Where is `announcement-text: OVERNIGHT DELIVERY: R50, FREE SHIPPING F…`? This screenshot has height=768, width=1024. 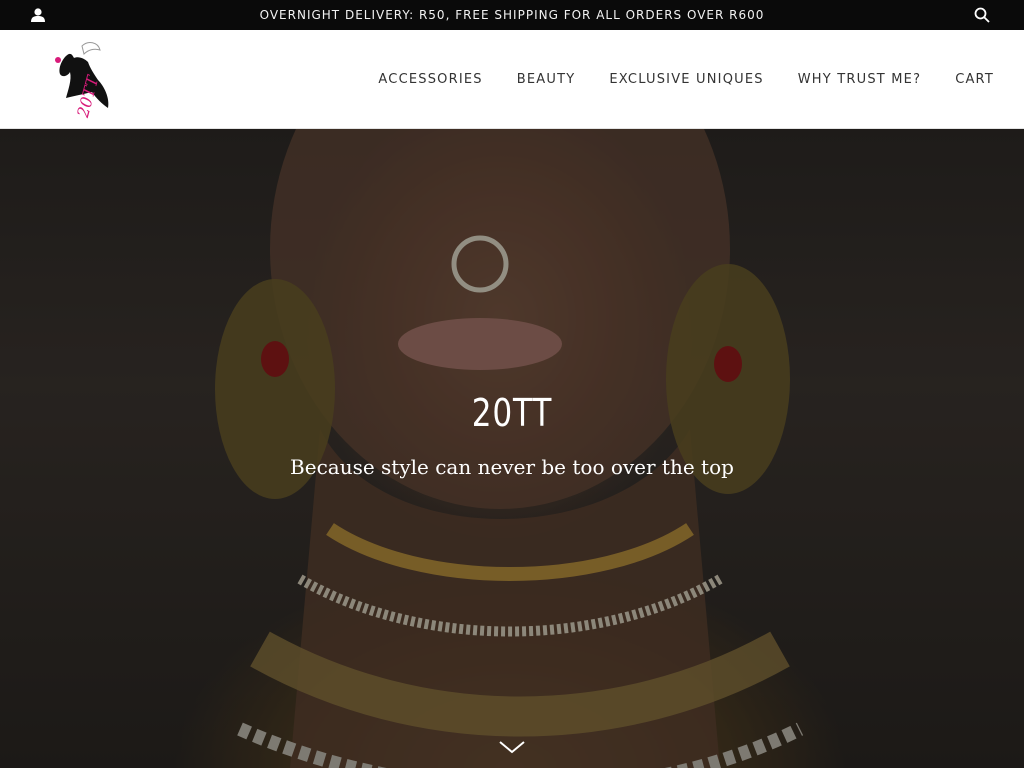 announcement-text: OVERNIGHT DELIVERY: R50, FREE SHIPPING F… is located at coordinates (512, 15).